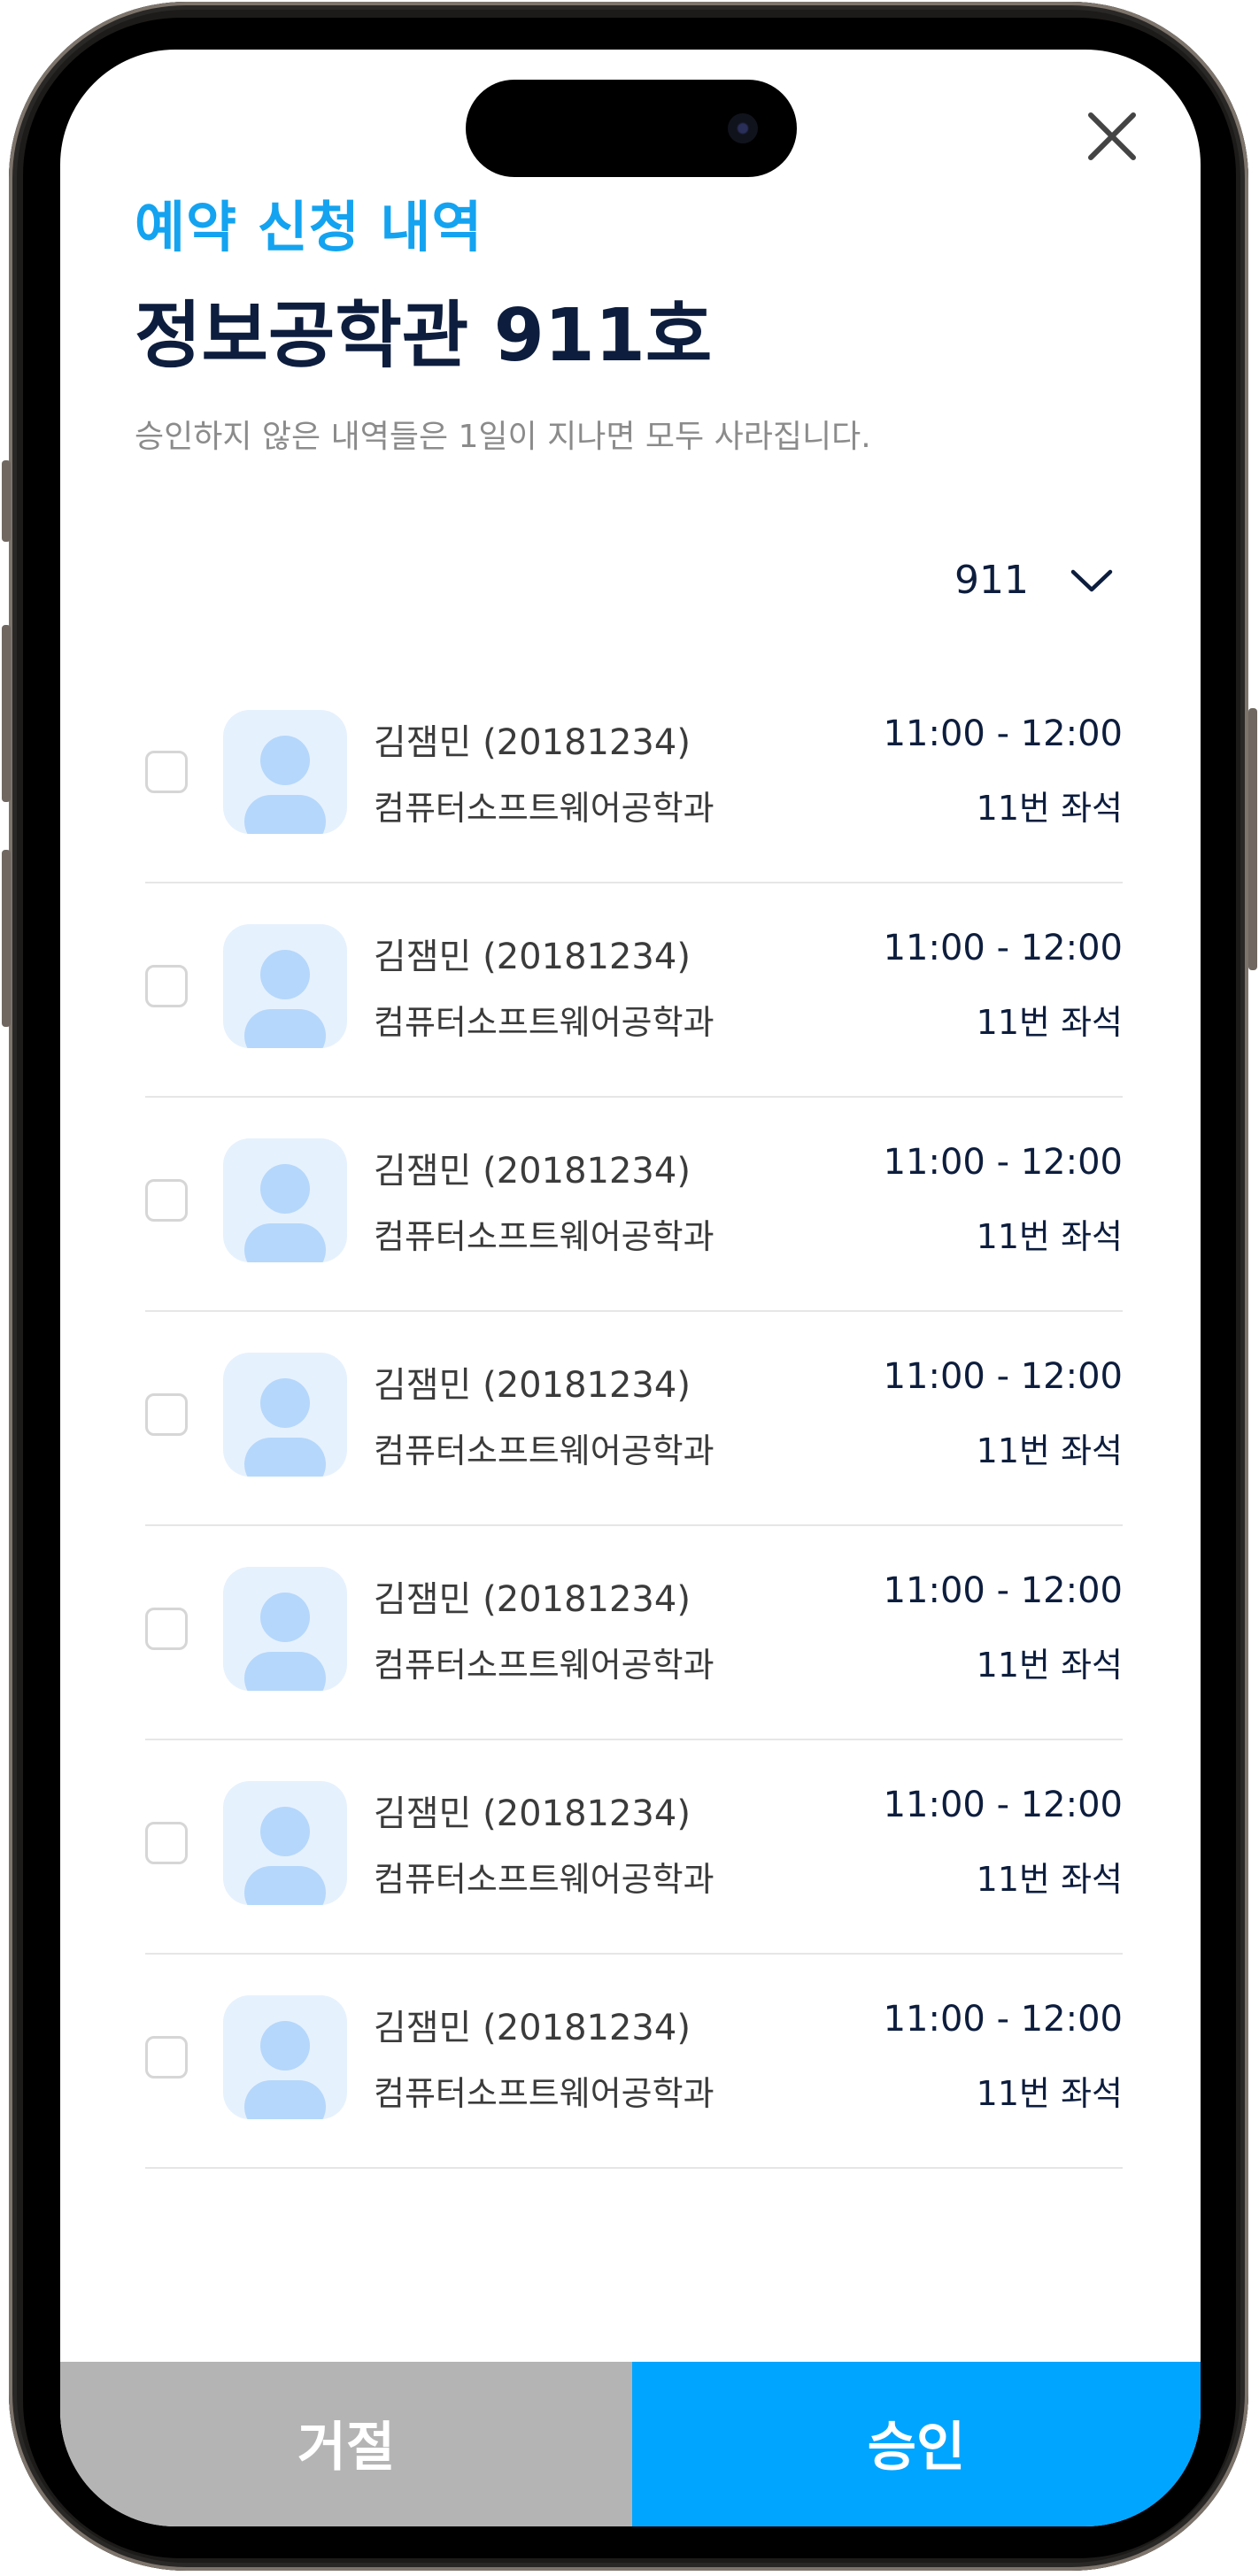 This screenshot has height=2576, width=1259. Describe the element at coordinates (309, 227) in the screenshot. I see `section-eyebrow: 예약 신청 내역` at that location.